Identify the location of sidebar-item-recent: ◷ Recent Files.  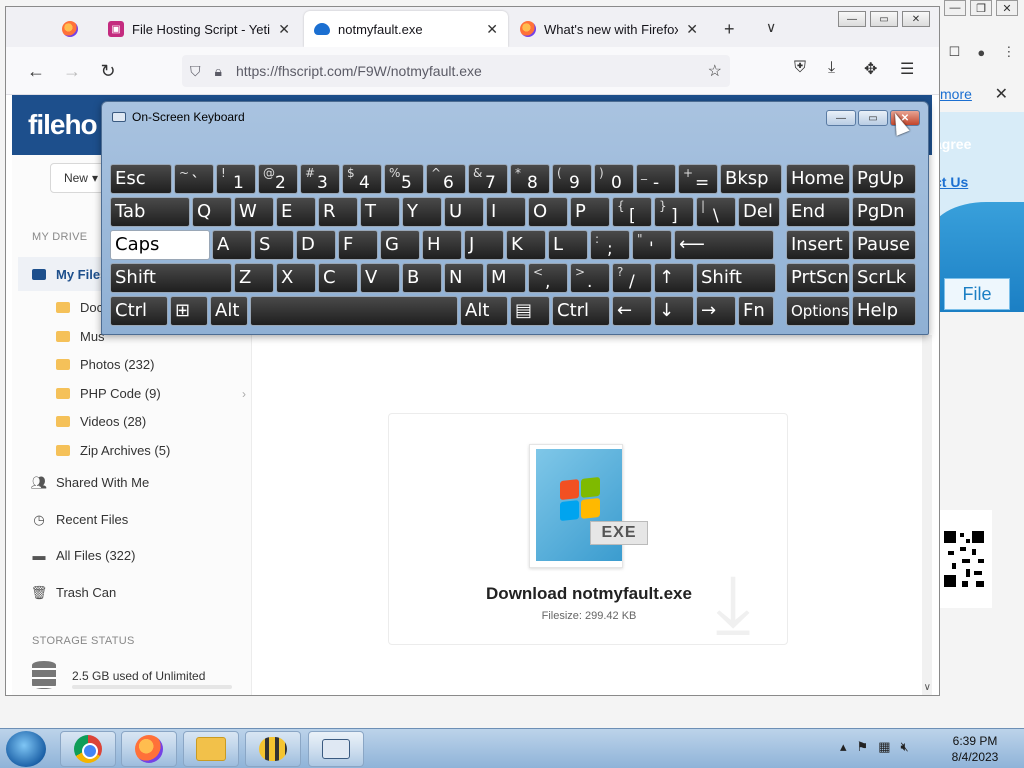
(137, 520).